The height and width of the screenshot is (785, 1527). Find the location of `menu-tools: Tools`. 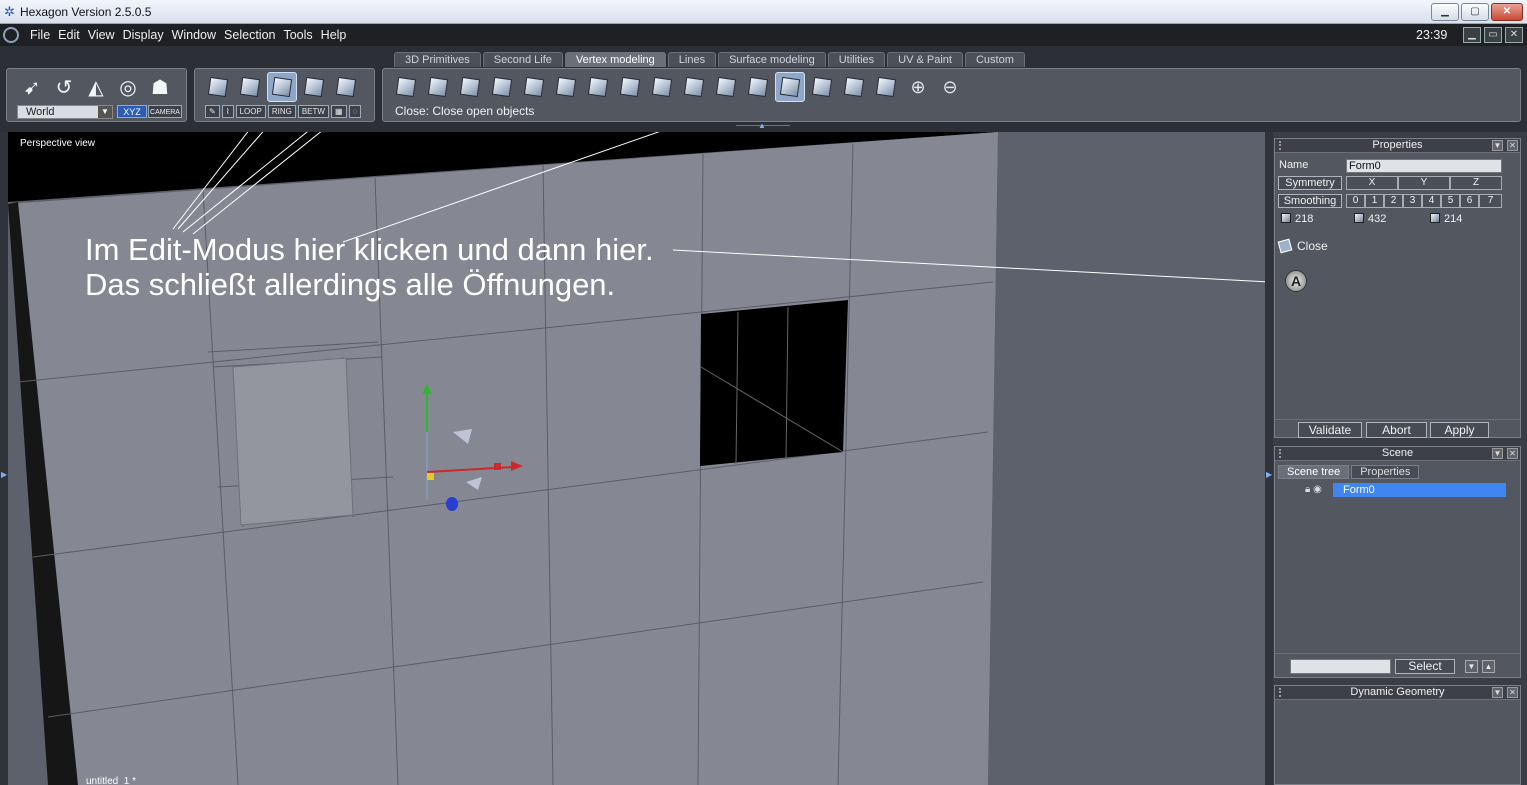

menu-tools: Tools is located at coordinates (297, 35).